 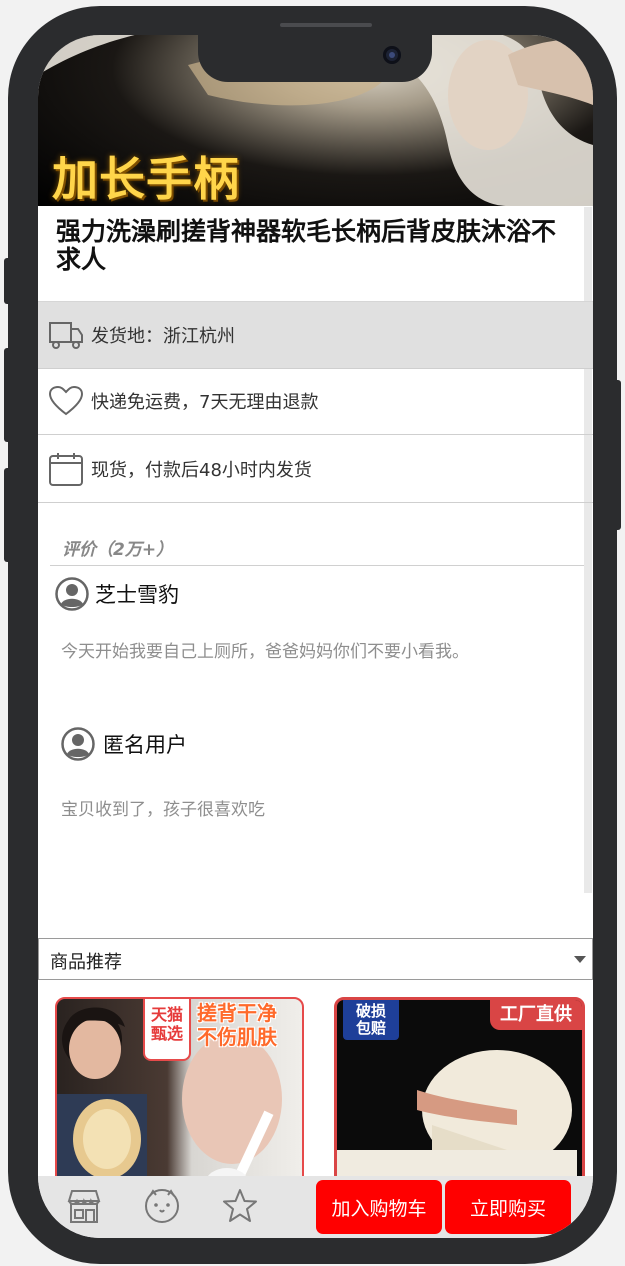 What do you see at coordinates (371, 1020) in the screenshot?
I see `badge-damage-guarantee: 破损 包赔` at bounding box center [371, 1020].